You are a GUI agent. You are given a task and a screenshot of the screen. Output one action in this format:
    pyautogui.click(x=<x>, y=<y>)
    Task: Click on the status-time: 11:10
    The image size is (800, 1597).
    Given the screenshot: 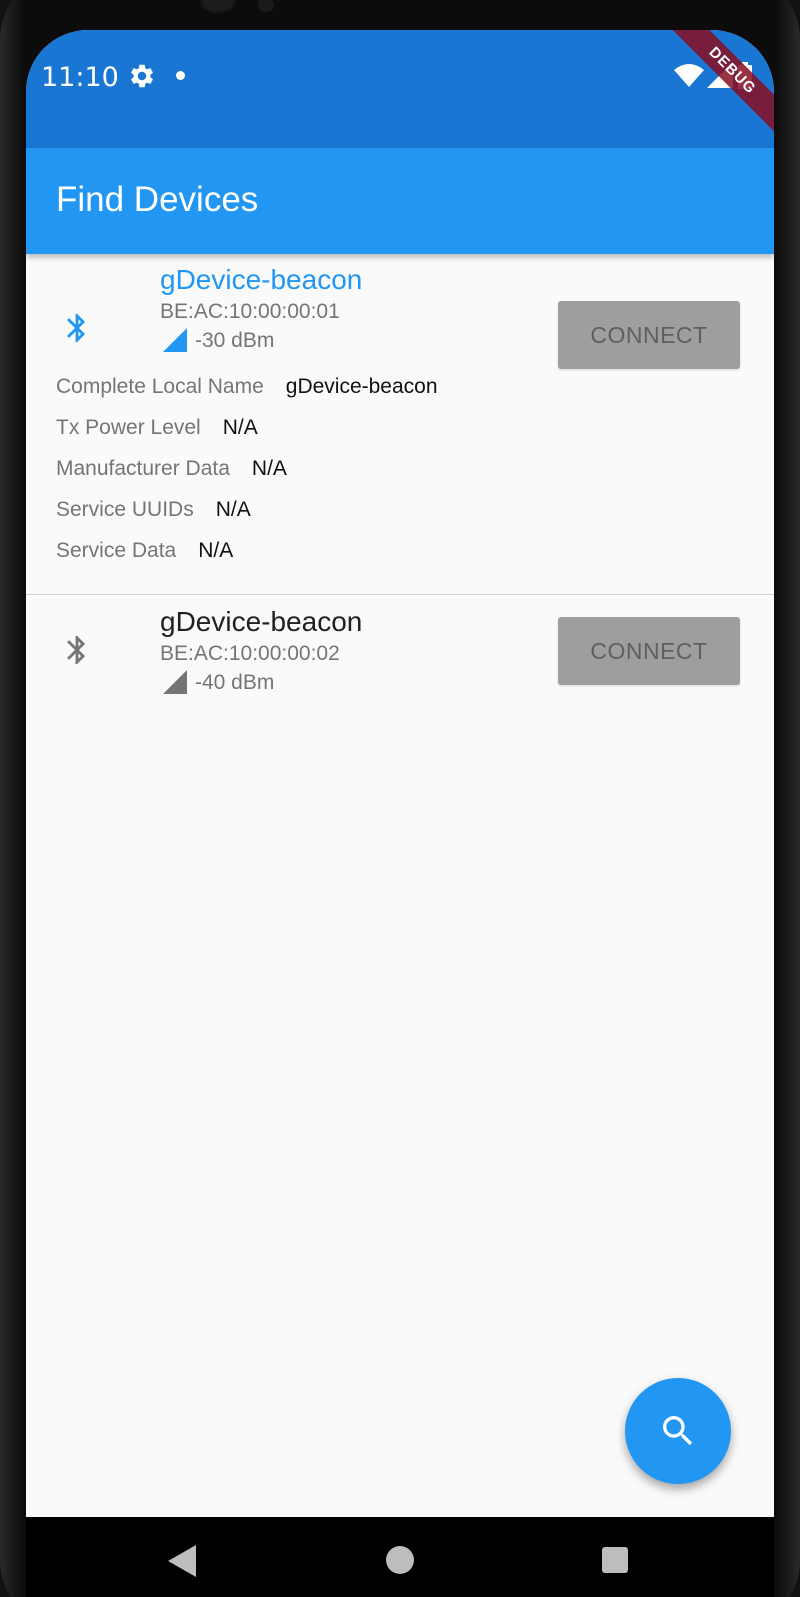 What is the action you would take?
    pyautogui.click(x=80, y=77)
    